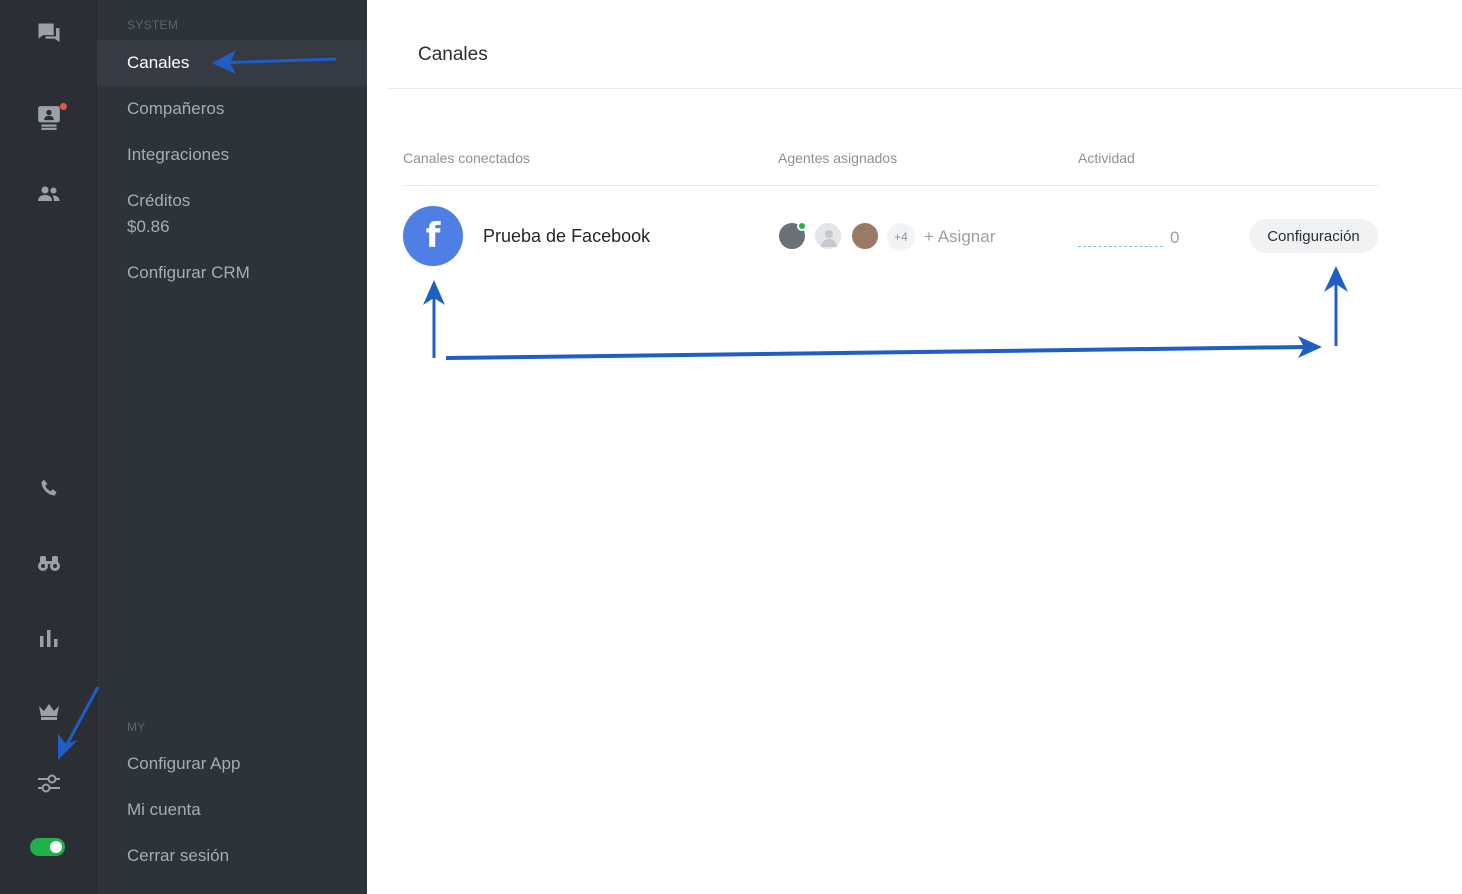 The width and height of the screenshot is (1462, 894). I want to click on chat-icon, so click(48, 34).